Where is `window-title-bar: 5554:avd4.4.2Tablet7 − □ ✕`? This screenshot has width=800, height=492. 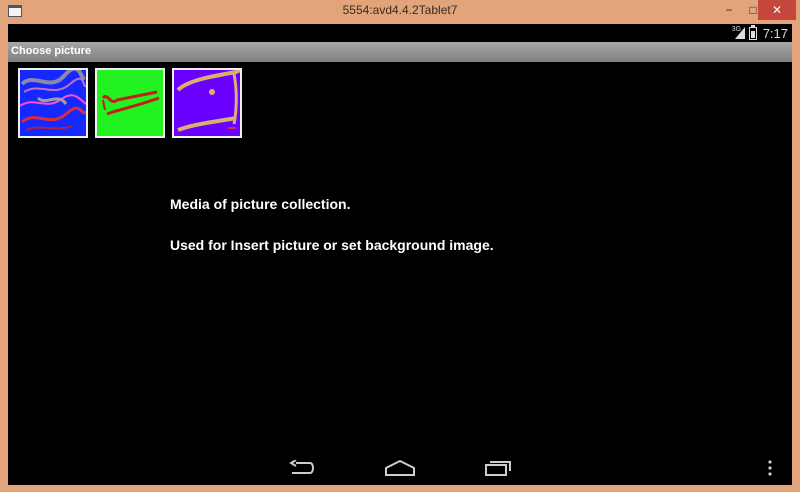 window-title-bar: 5554:avd4.4.2Tablet7 − □ ✕ is located at coordinates (400, 12).